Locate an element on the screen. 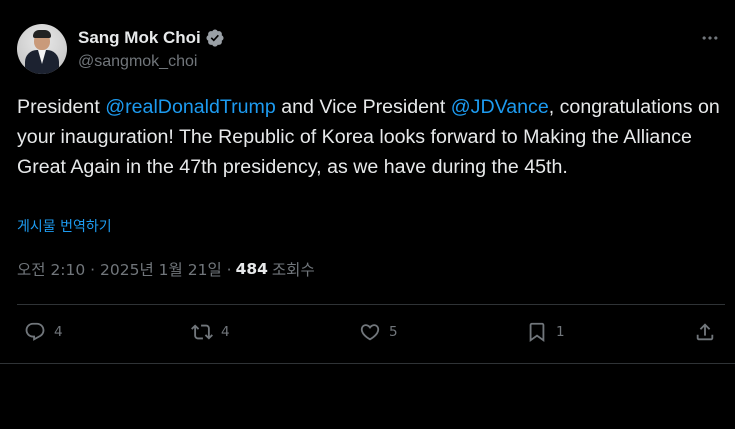  avatar is located at coordinates (42, 49).